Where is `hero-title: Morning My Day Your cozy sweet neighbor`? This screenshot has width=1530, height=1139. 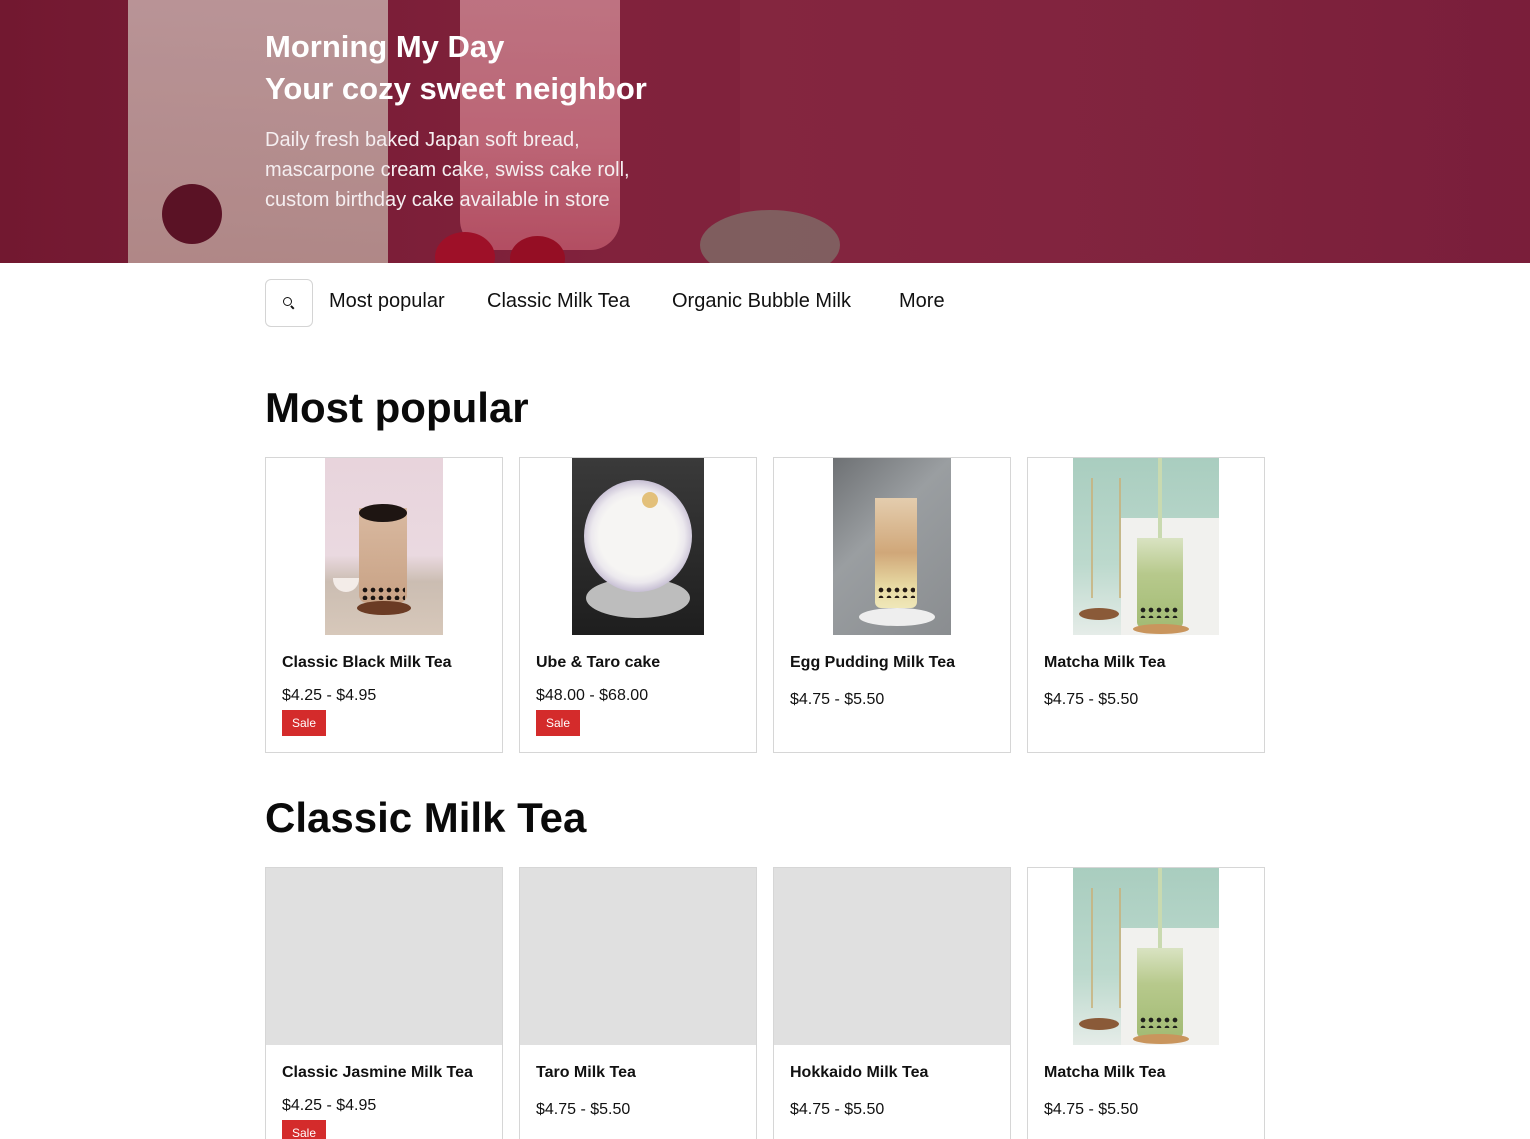
hero-title: Morning My Day Your cozy sweet neighbor is located at coordinates (456, 68).